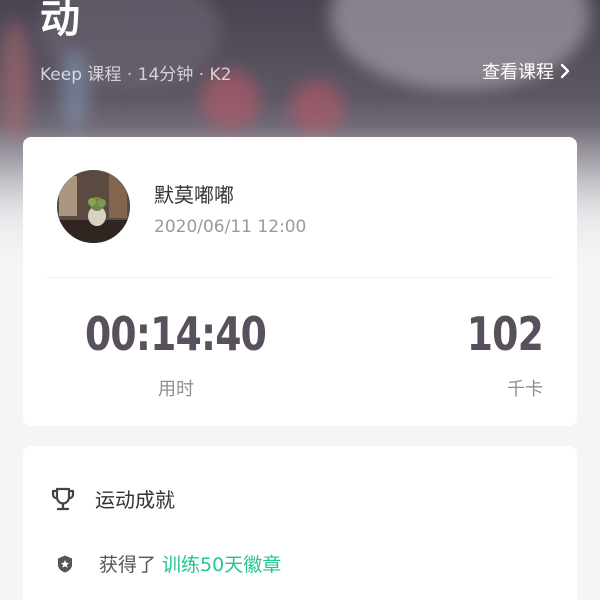  I want to click on duration-value: 00:14:40, so click(176, 334).